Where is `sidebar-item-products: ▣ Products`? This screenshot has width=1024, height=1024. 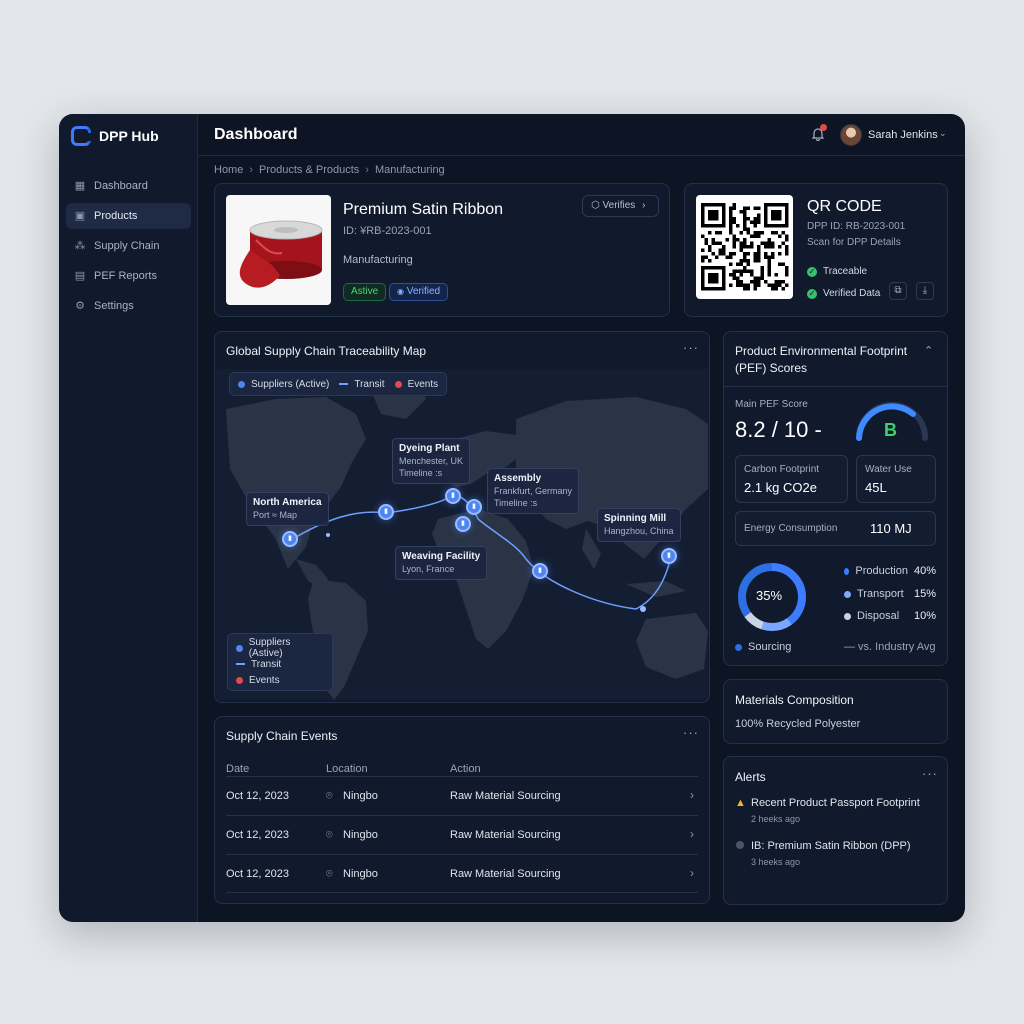 sidebar-item-products: ▣ Products is located at coordinates (128, 216).